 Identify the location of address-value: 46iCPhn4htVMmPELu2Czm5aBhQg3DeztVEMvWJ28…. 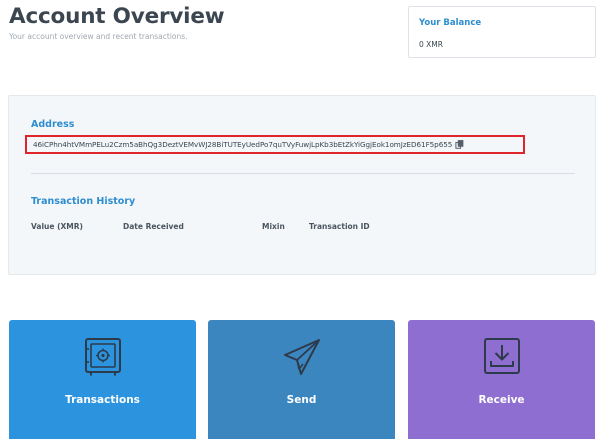
(242, 144).